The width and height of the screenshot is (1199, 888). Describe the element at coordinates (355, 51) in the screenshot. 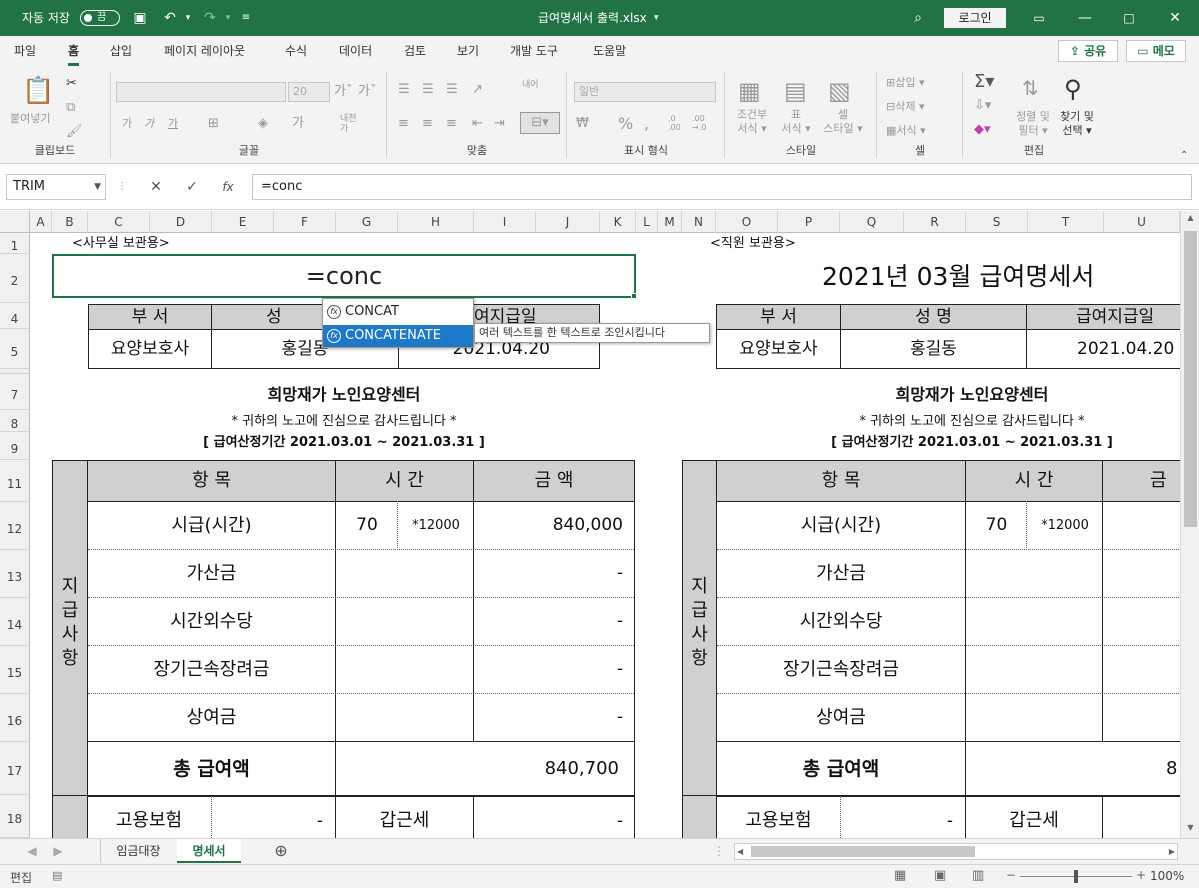

I see `tab-data: 데이터` at that location.